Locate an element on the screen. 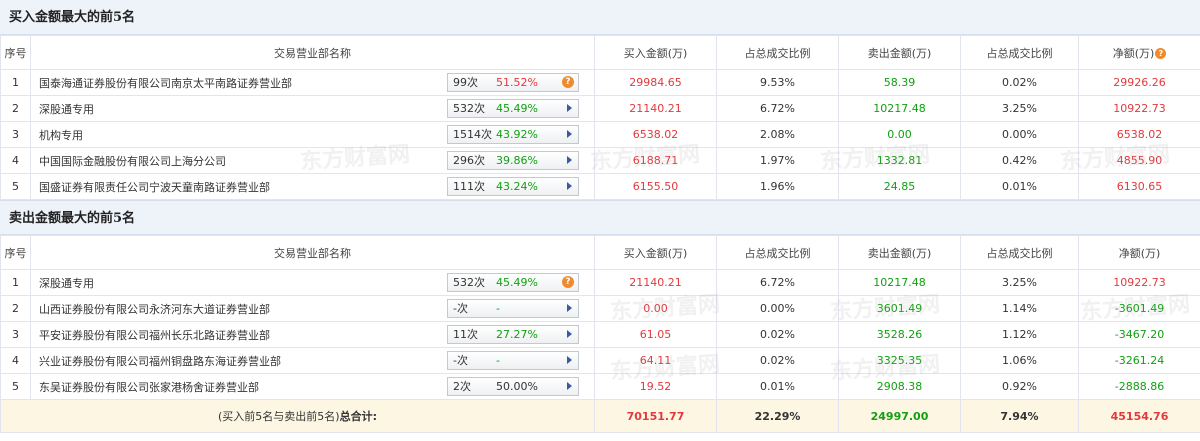 This screenshot has width=1200, height=441. row-sell-amount: 10217.48 is located at coordinates (899, 108).